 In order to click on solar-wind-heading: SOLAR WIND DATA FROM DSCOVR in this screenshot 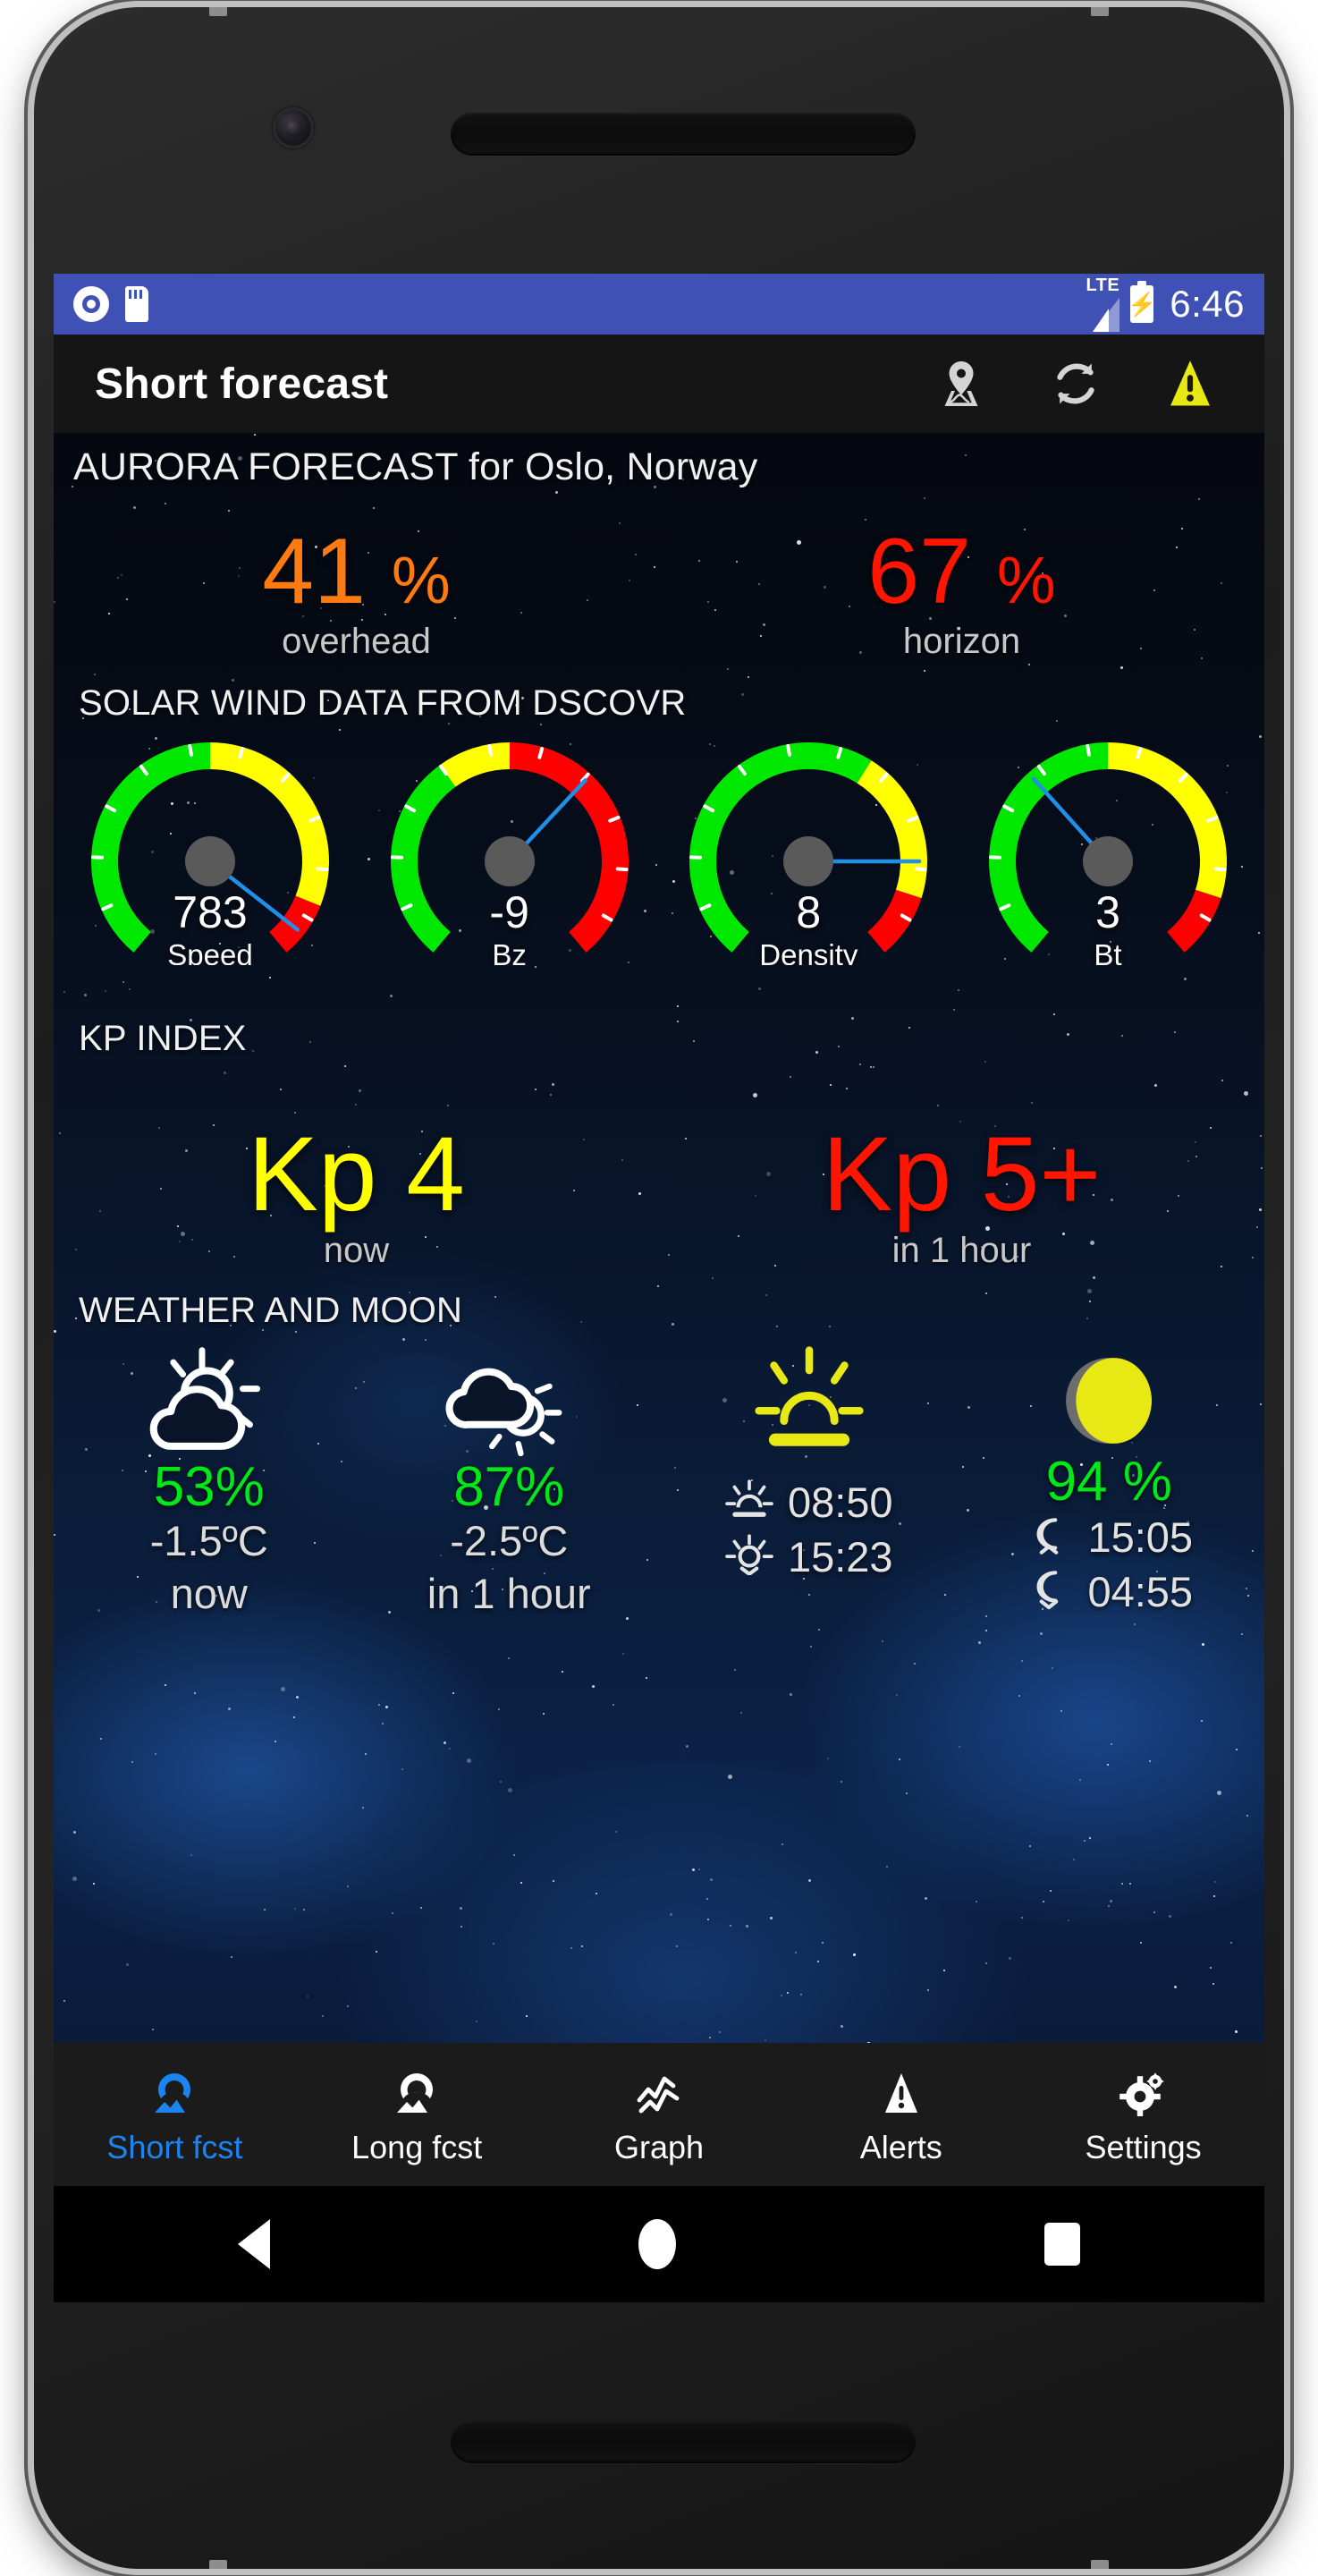, I will do `click(383, 703)`.